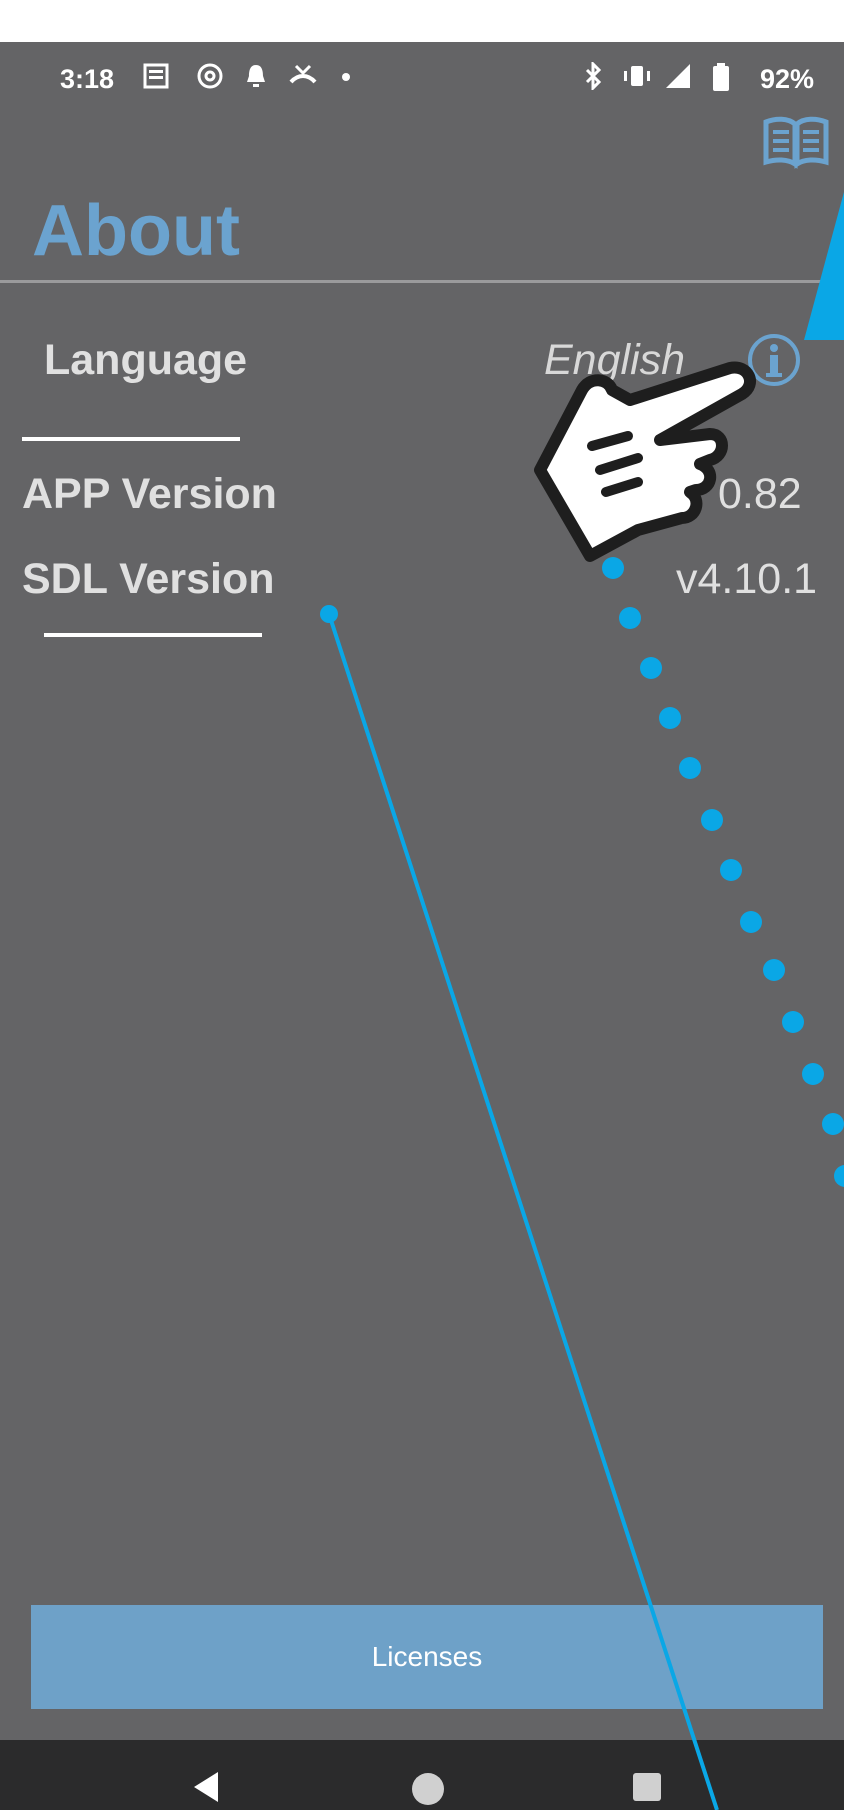  Describe the element at coordinates (721, 77) in the screenshot. I see `battery-icon` at that location.